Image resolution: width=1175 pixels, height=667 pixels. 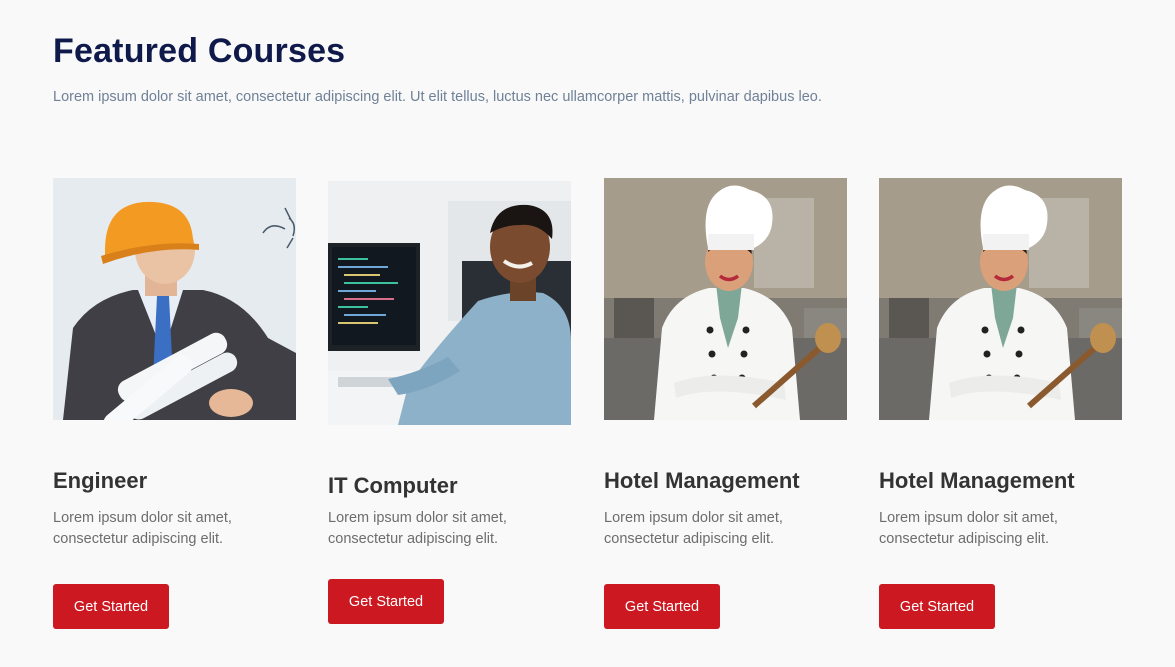 I want to click on engineer-photo, so click(x=174, y=299).